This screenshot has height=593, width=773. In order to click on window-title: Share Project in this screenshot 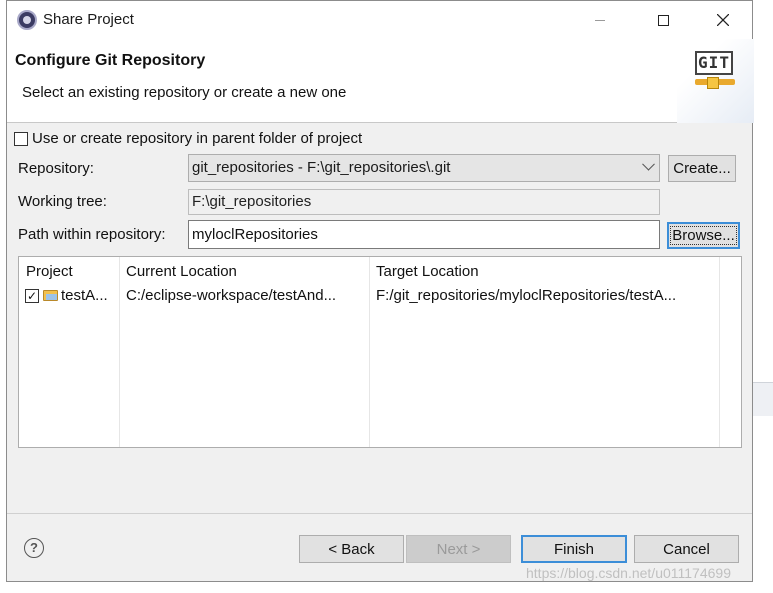, I will do `click(88, 19)`.